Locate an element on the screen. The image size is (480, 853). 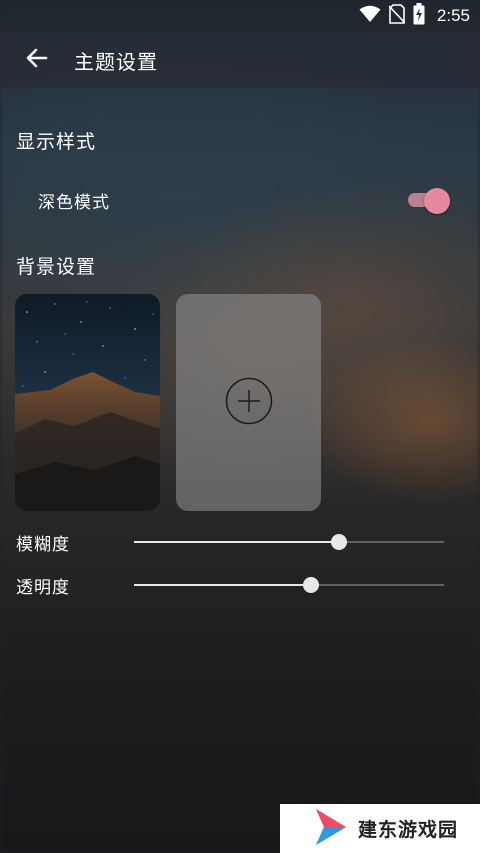
battery-charging-icon is located at coordinates (419, 16).